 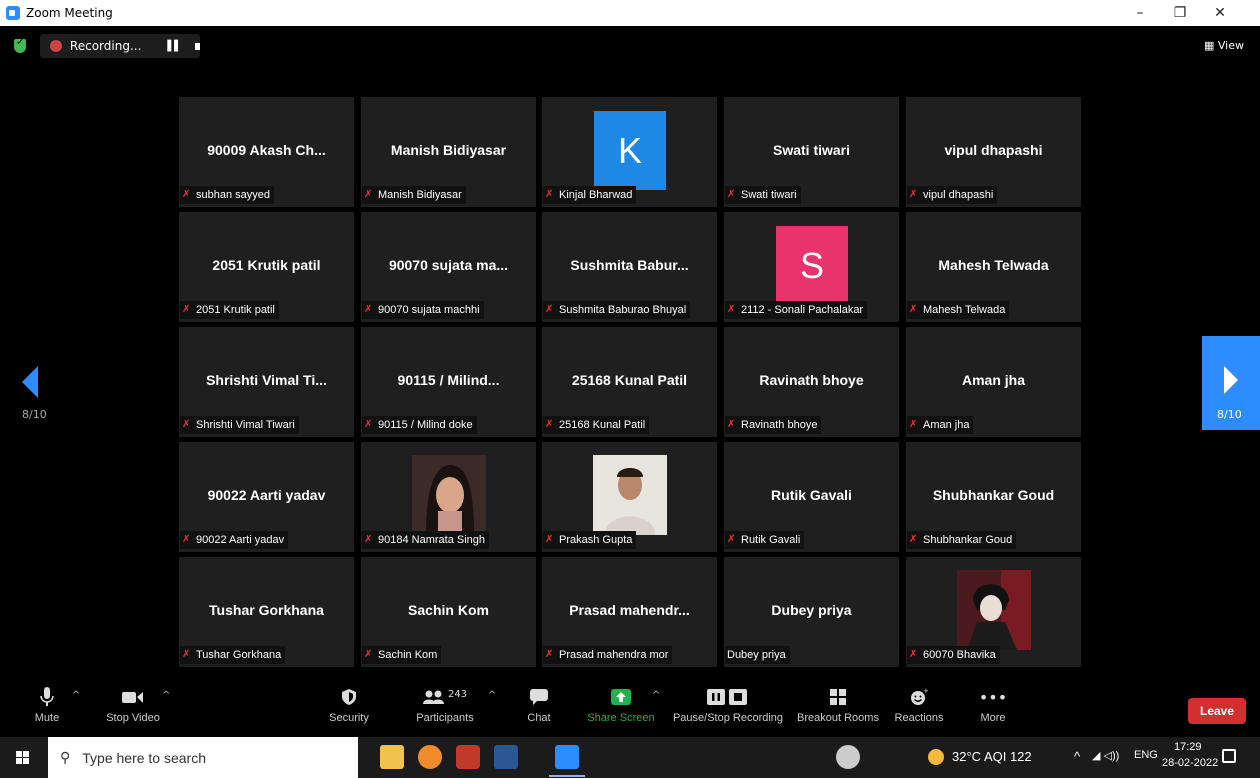 I want to click on windows-start-icon, so click(x=23, y=758).